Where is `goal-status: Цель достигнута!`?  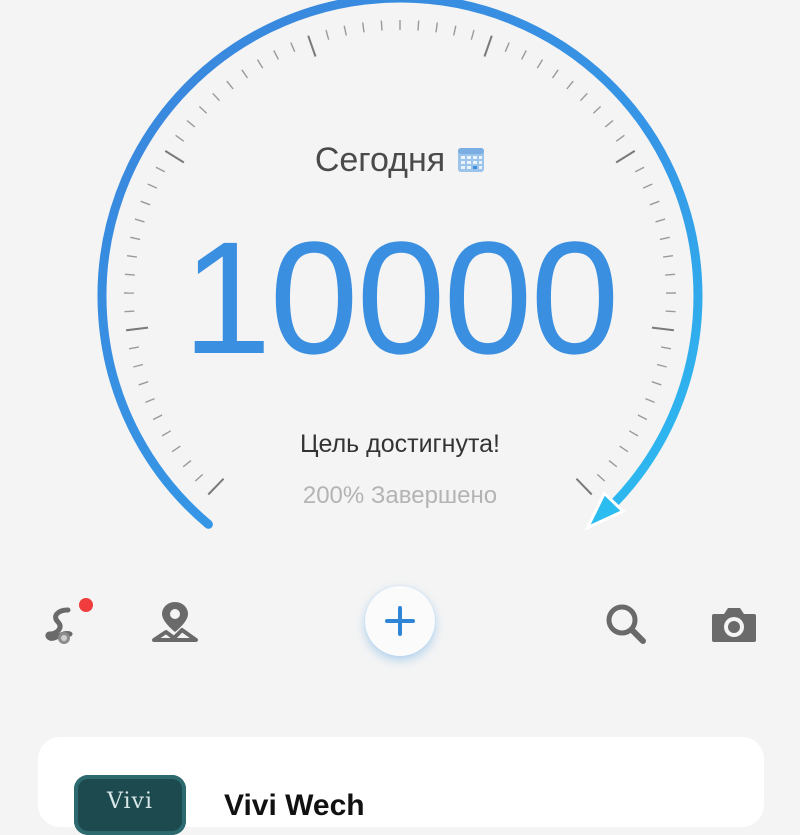
goal-status: Цель достигнута! is located at coordinates (400, 444).